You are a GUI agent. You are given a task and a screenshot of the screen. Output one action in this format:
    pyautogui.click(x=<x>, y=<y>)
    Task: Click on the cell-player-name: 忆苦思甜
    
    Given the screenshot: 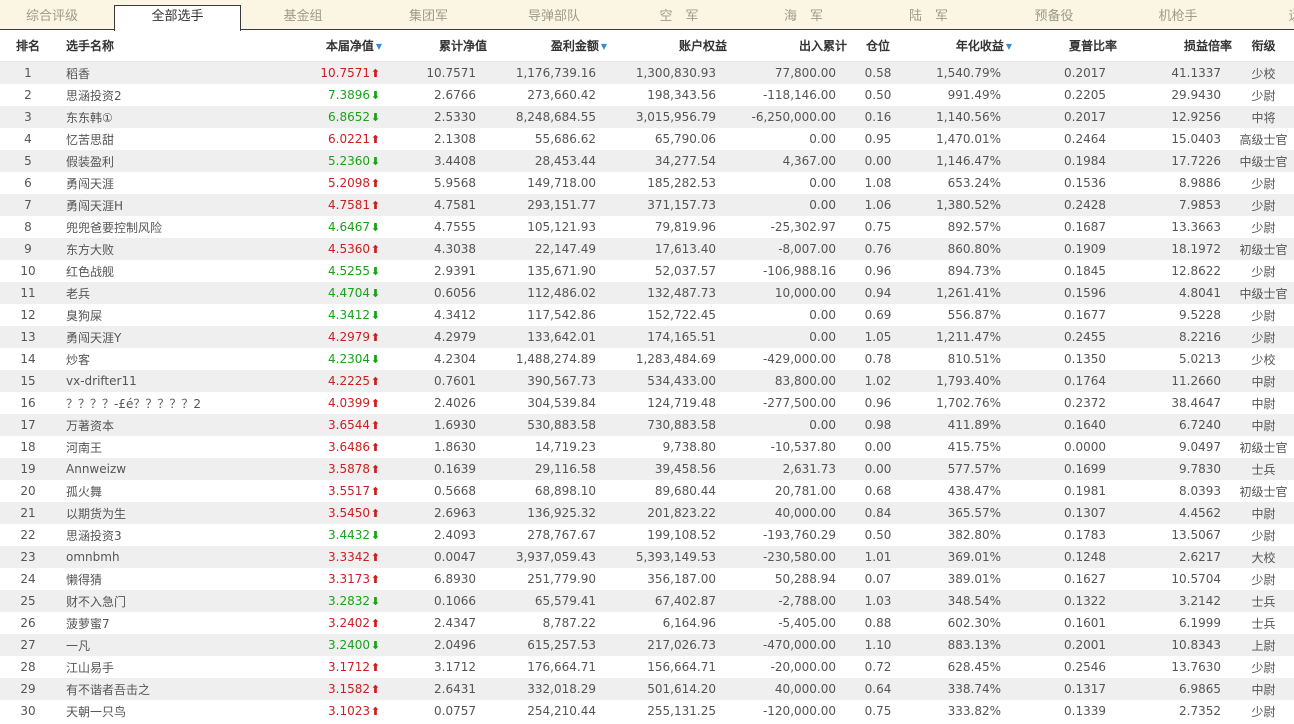 What is the action you would take?
    pyautogui.click(x=147, y=139)
    